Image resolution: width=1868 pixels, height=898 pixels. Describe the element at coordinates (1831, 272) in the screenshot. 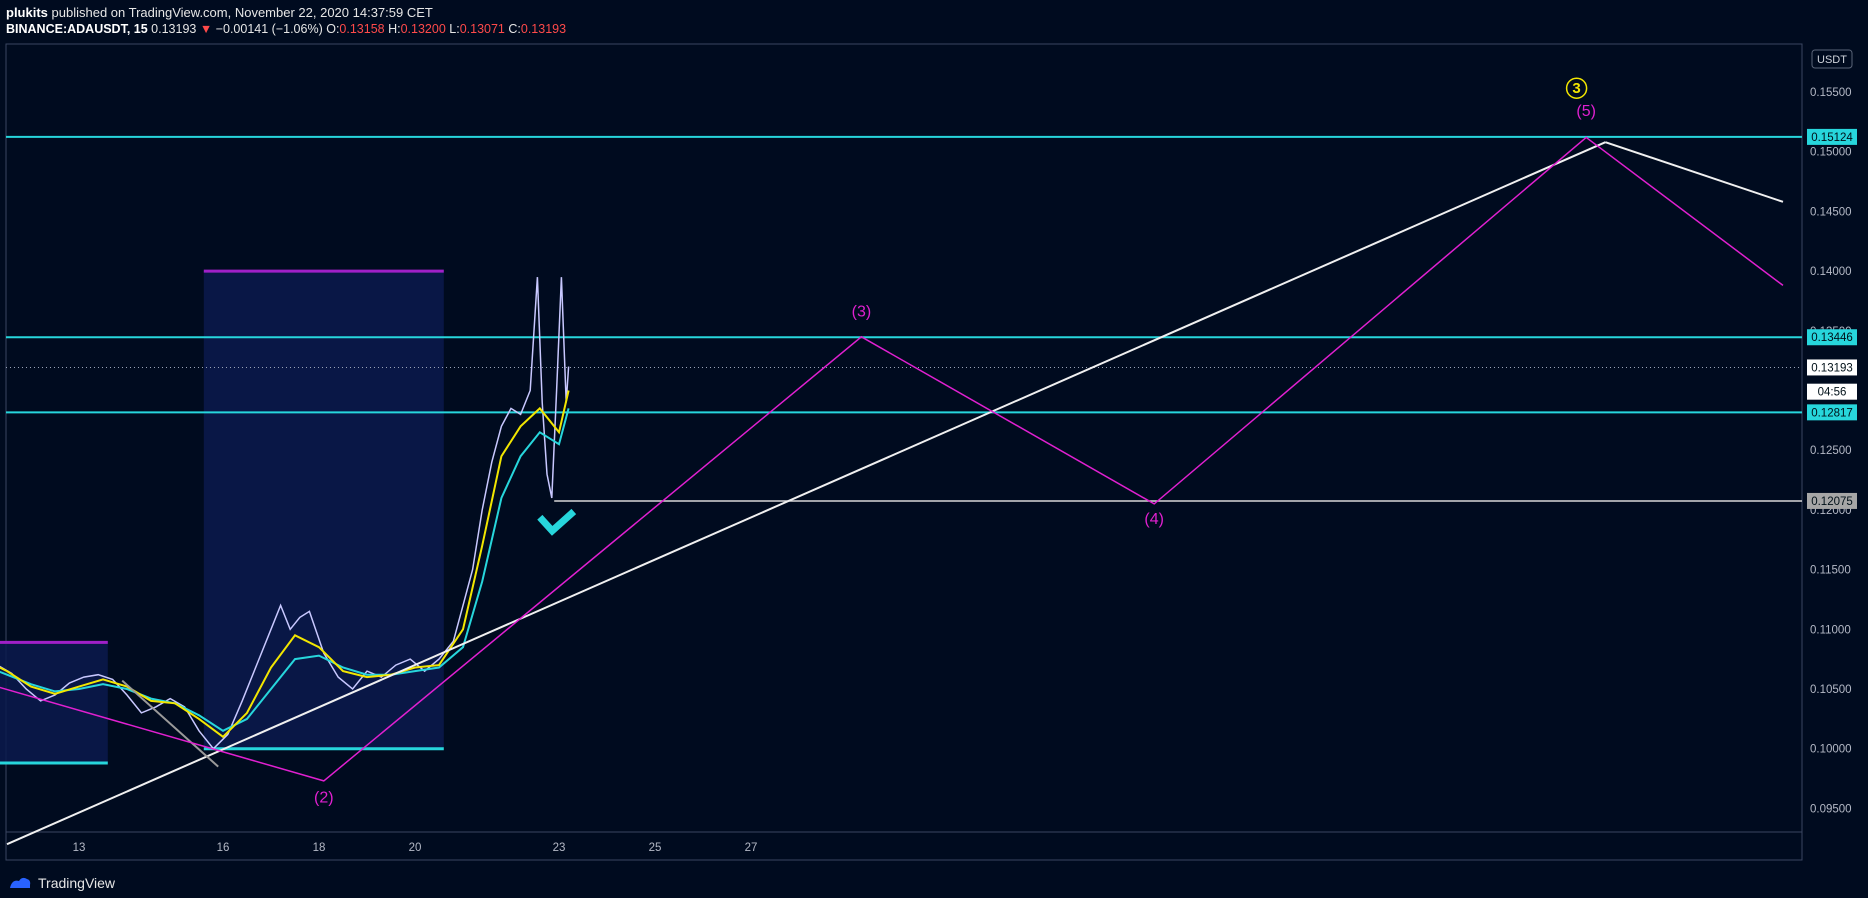

I see `y-tick-label: 0.14000` at that location.